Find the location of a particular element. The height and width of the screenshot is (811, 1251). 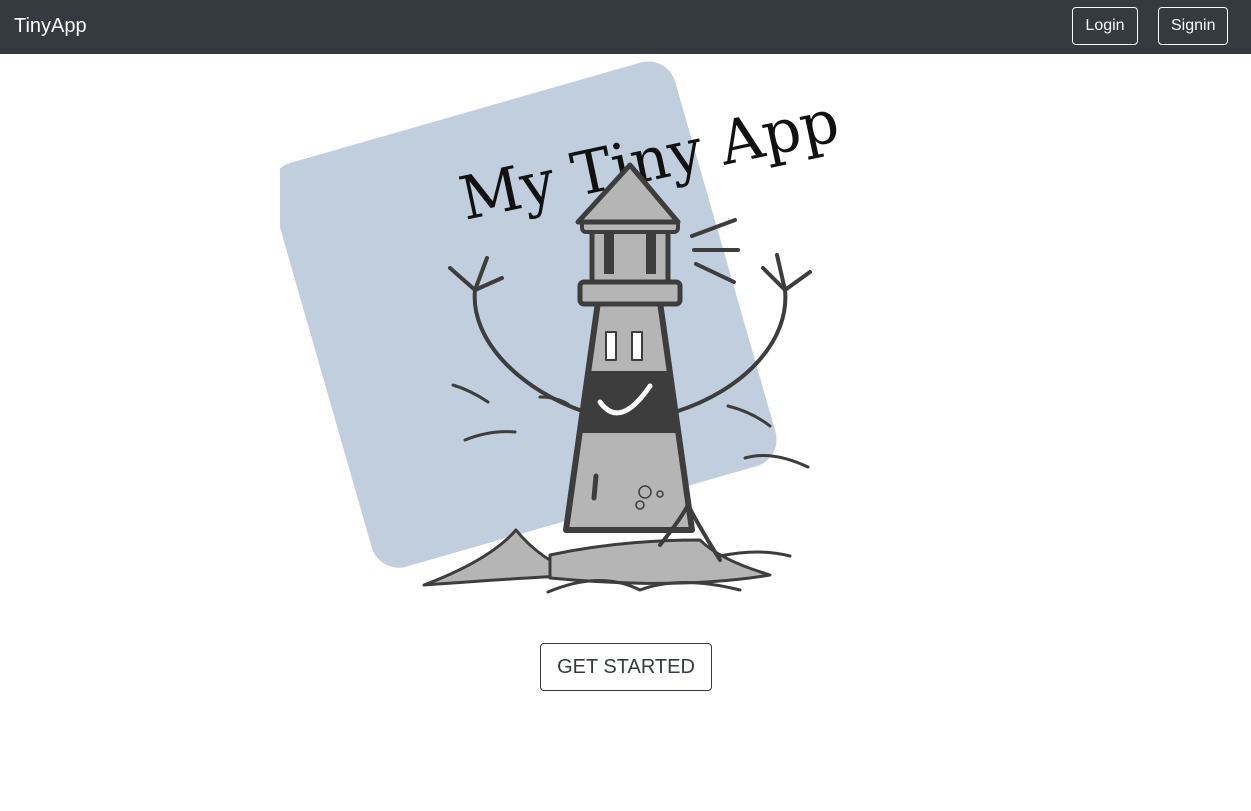

signin-button: Signin is located at coordinates (1193, 26).